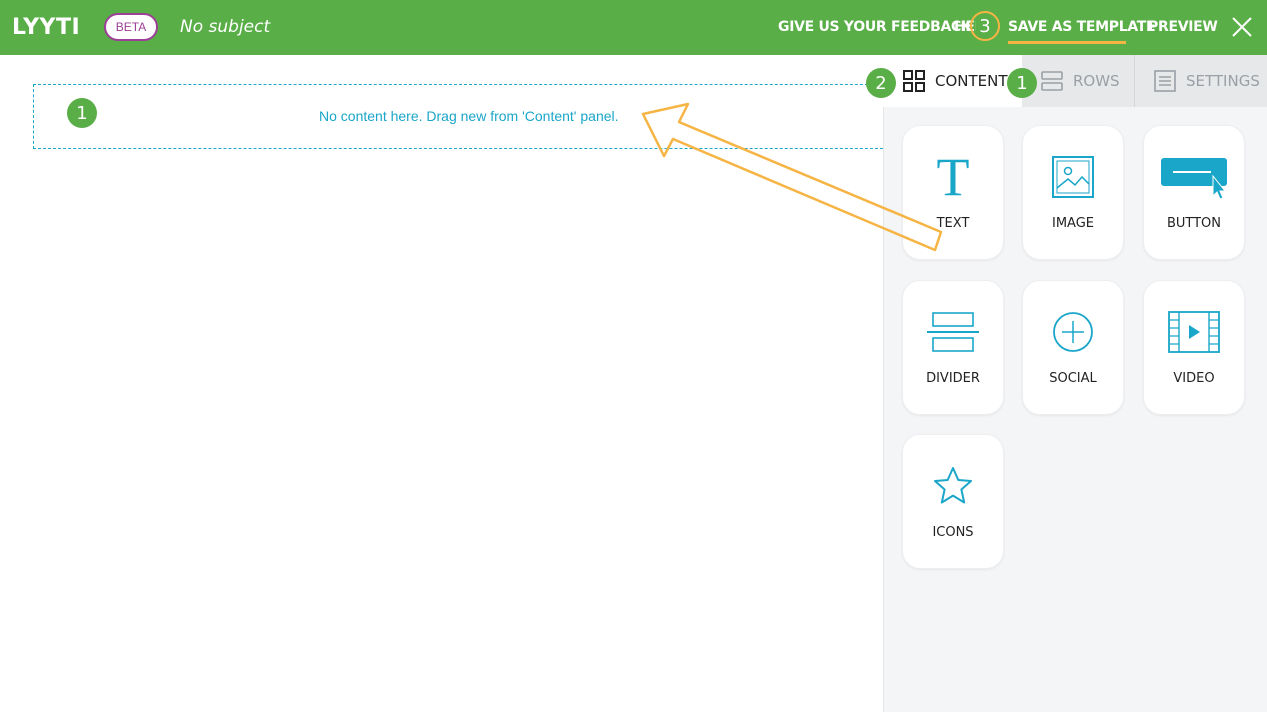 The height and width of the screenshot is (712, 1267). What do you see at coordinates (1194, 378) in the screenshot?
I see `tile-video-label: VIDEO` at bounding box center [1194, 378].